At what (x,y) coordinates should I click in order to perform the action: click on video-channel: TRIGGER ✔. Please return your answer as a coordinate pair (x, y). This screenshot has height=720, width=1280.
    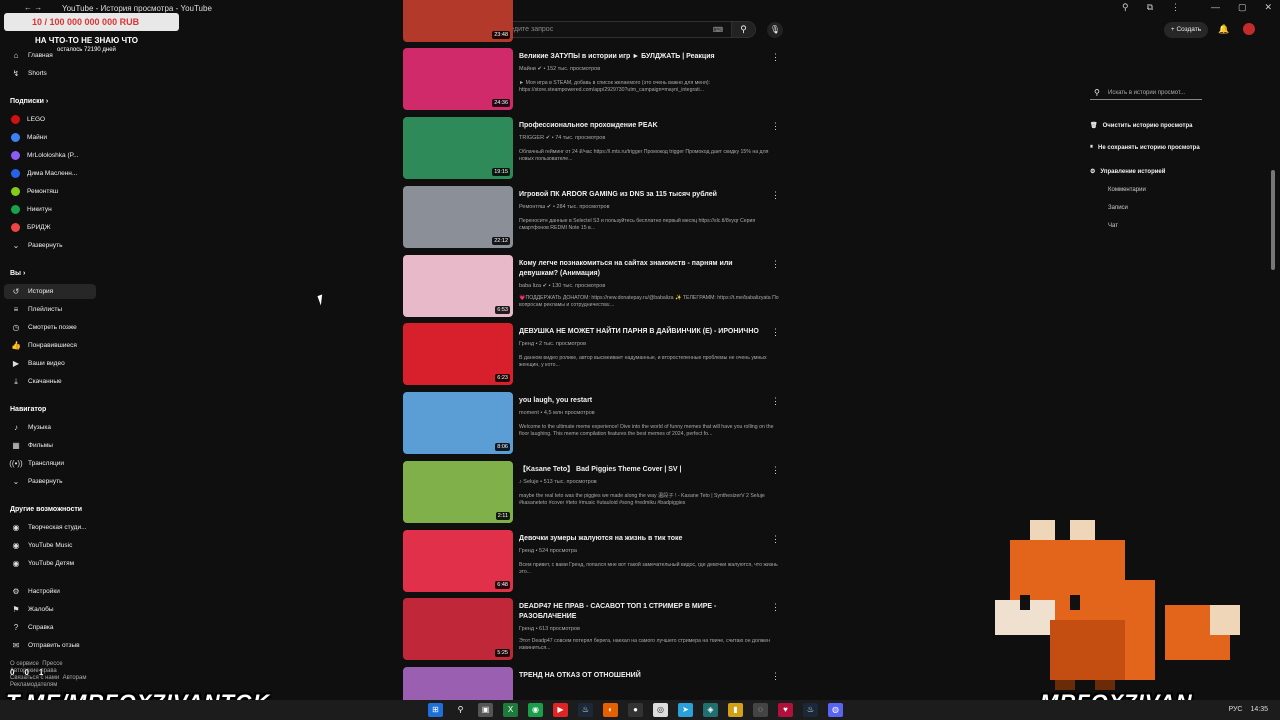
    Looking at the image, I should click on (534, 138).